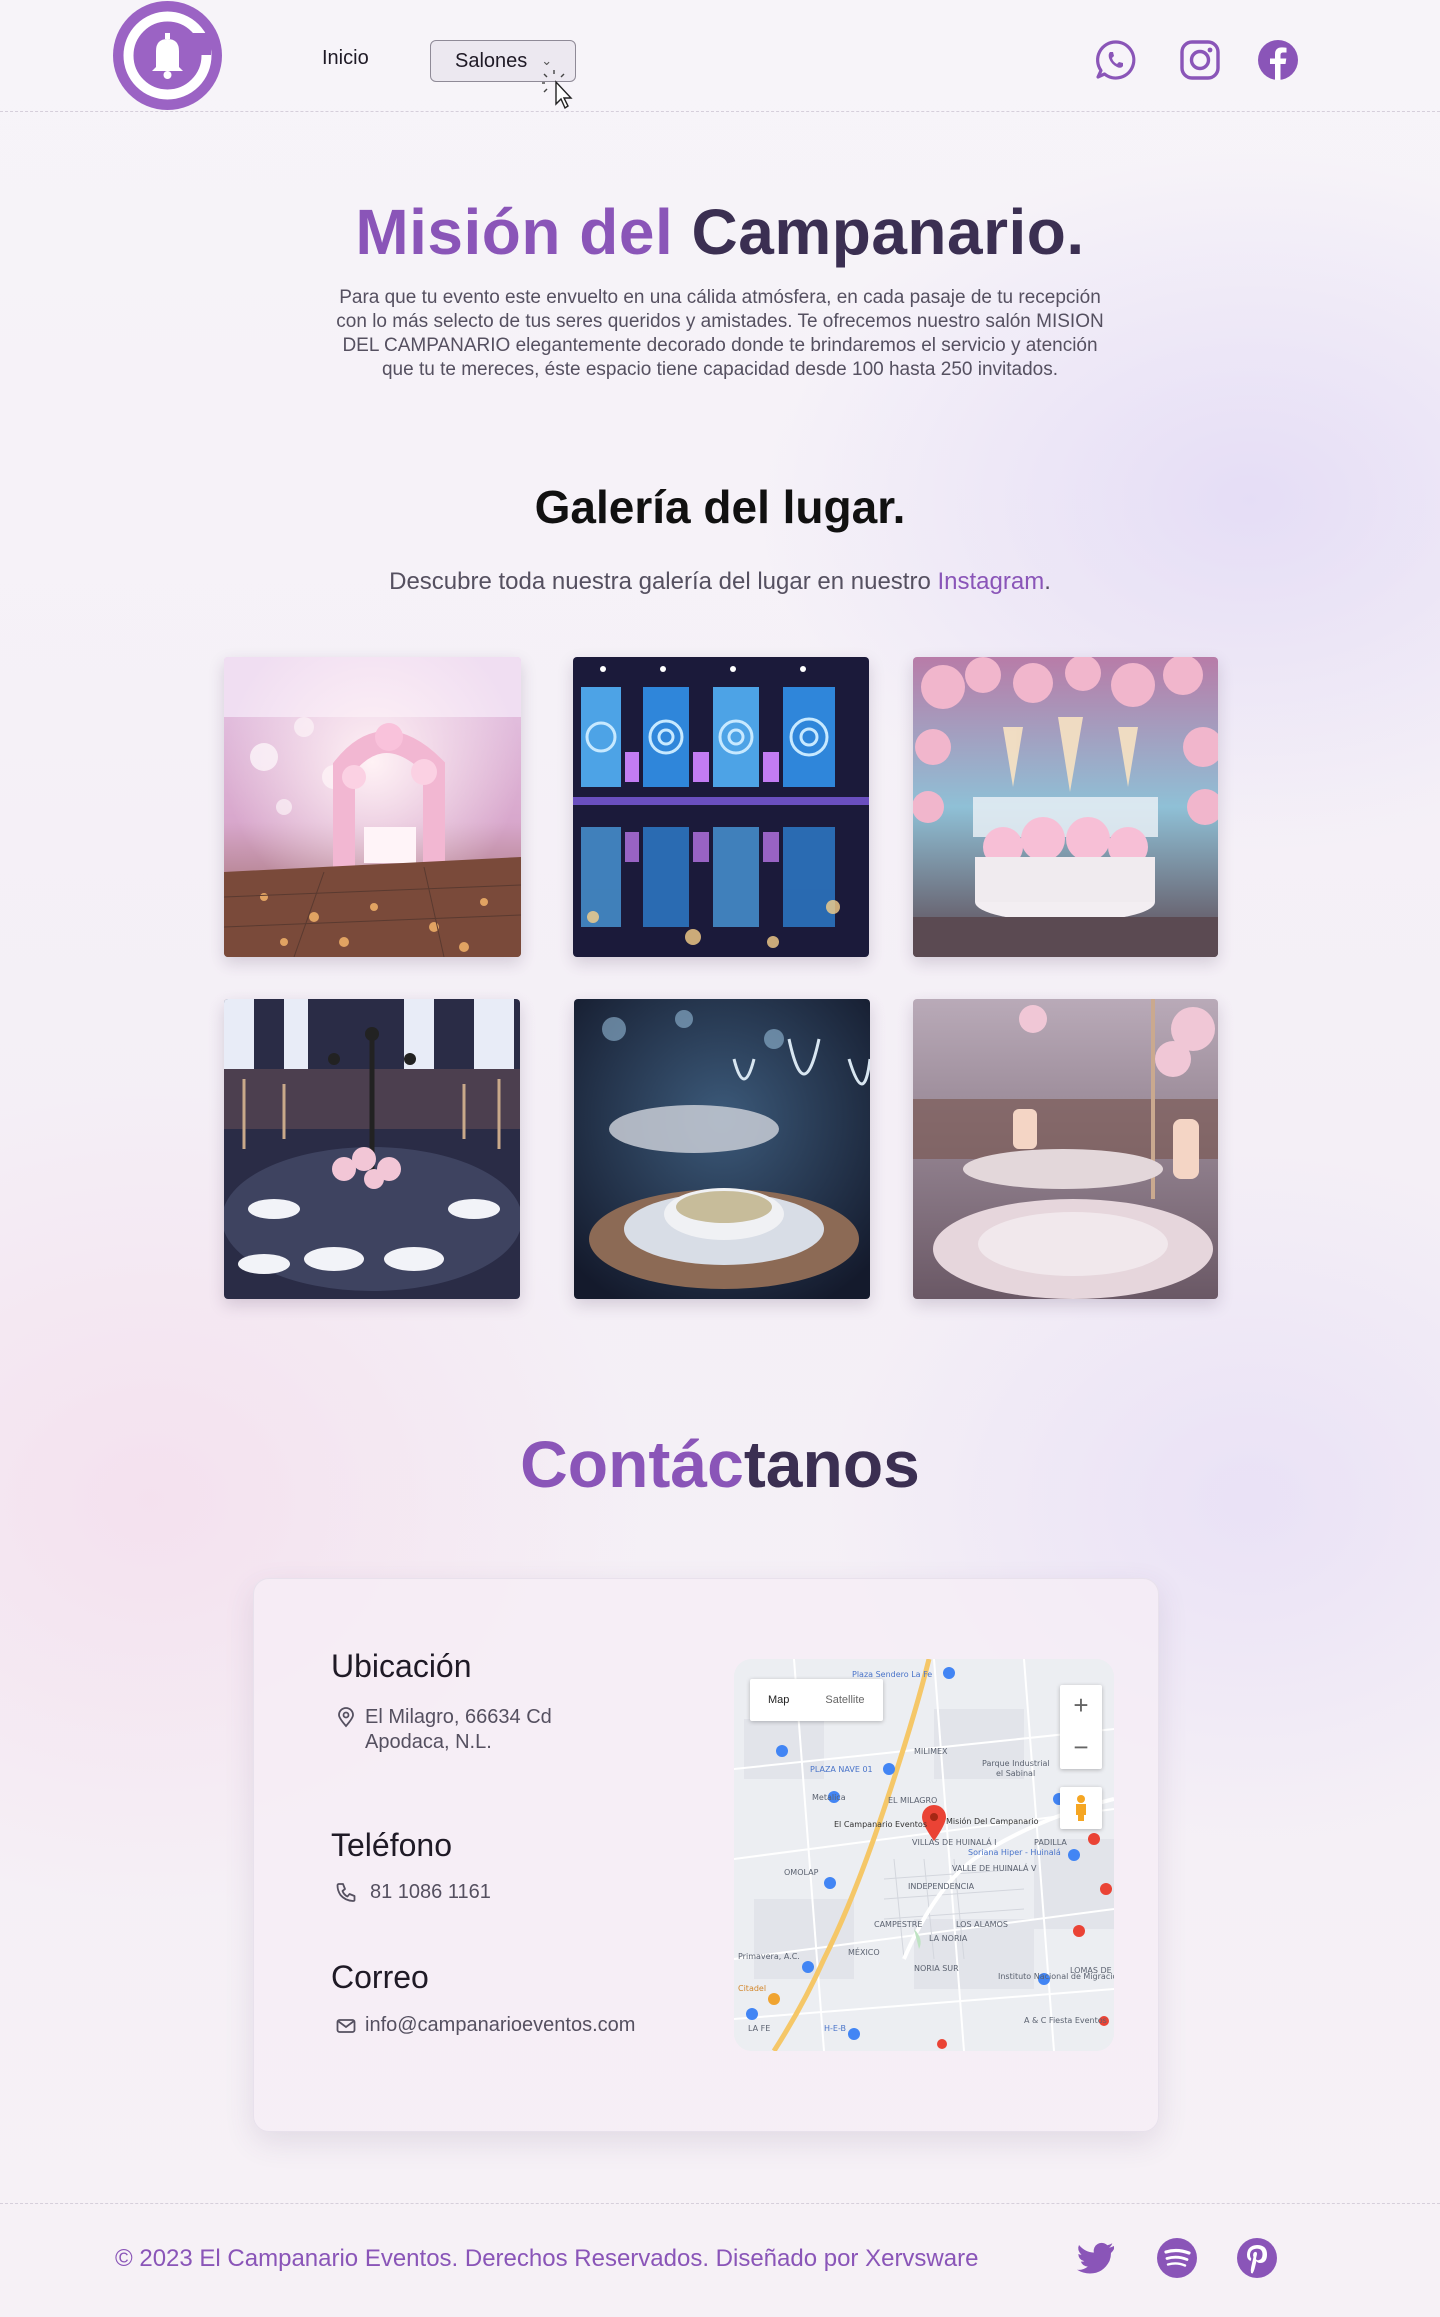  I want to click on location-line2: Apodaca, N.L., so click(428, 1742).